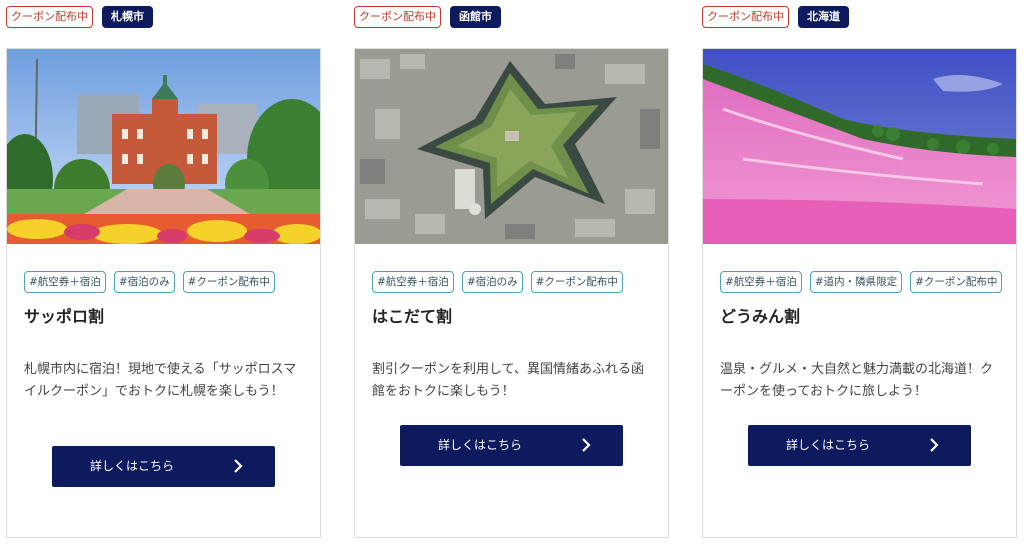 Image resolution: width=1024 pixels, height=545 pixels. Describe the element at coordinates (857, 380) in the screenshot. I see `card-description: 温泉・グルメ・大自然と魅力満載の北海道！クーポンを使っておトクに旅しよう！` at that location.